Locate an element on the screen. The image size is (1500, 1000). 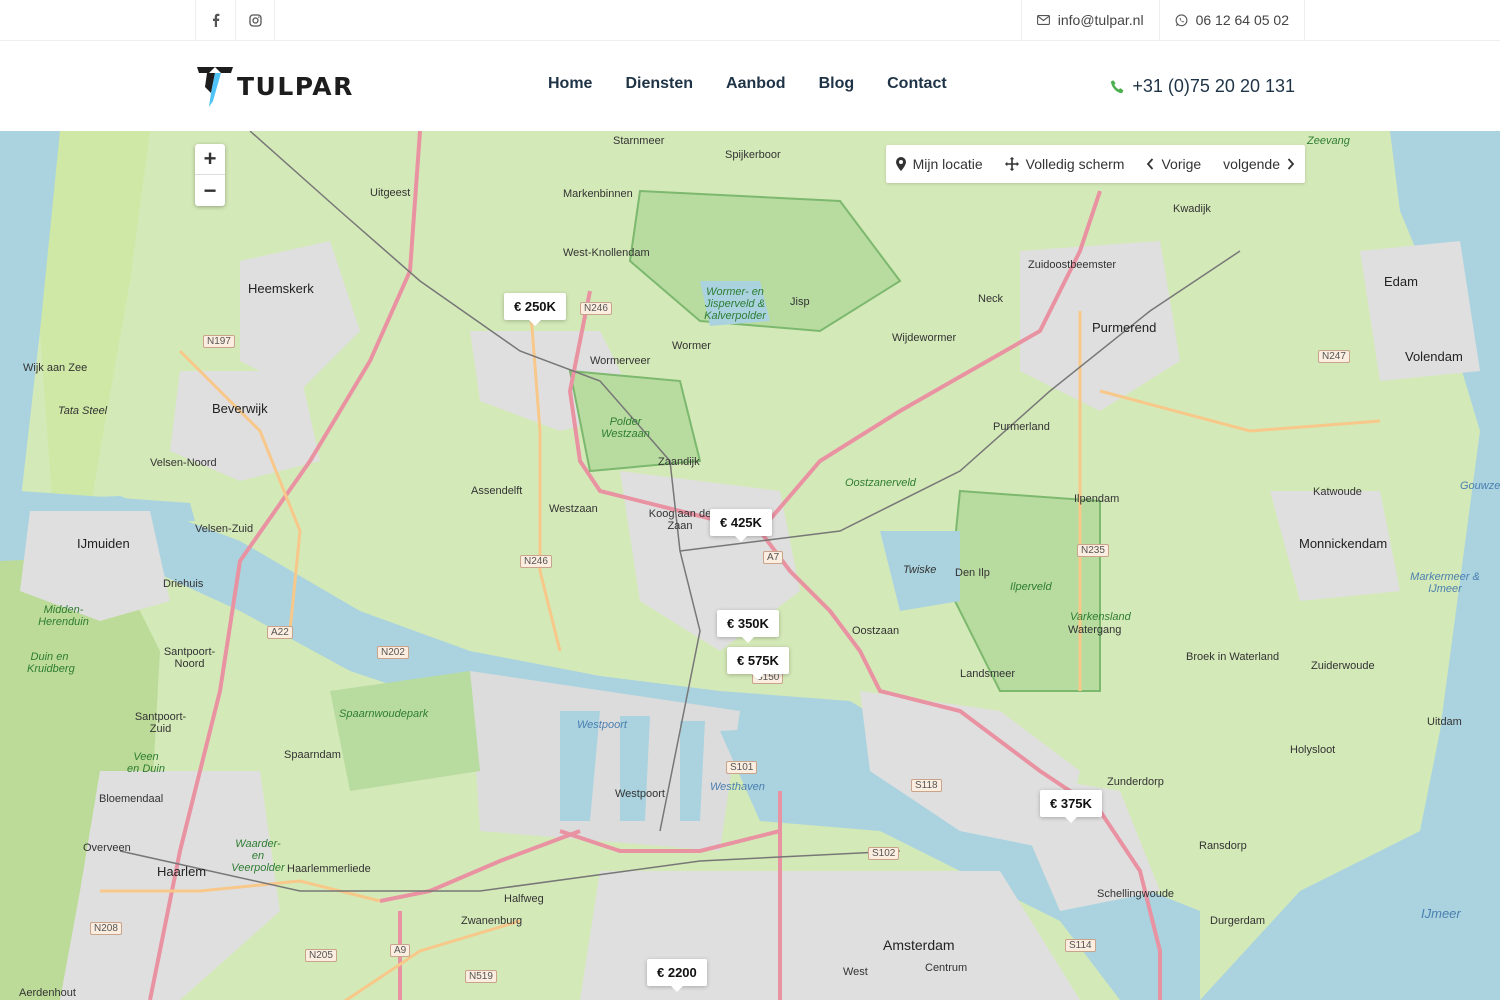
place-label: Starnmeer is located at coordinates (639, 141).